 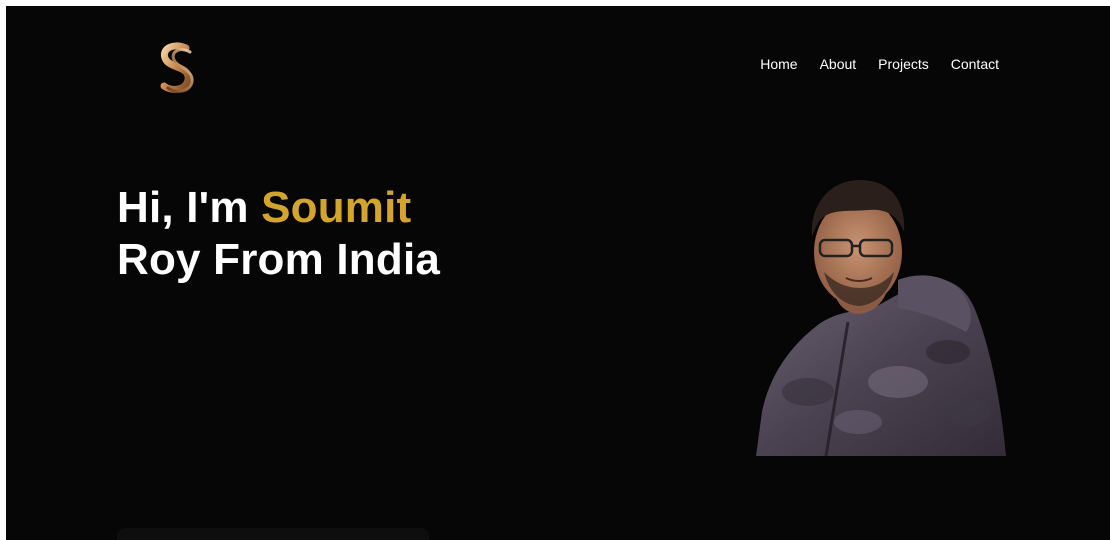 I want to click on section-card-edge, so click(x=273, y=534).